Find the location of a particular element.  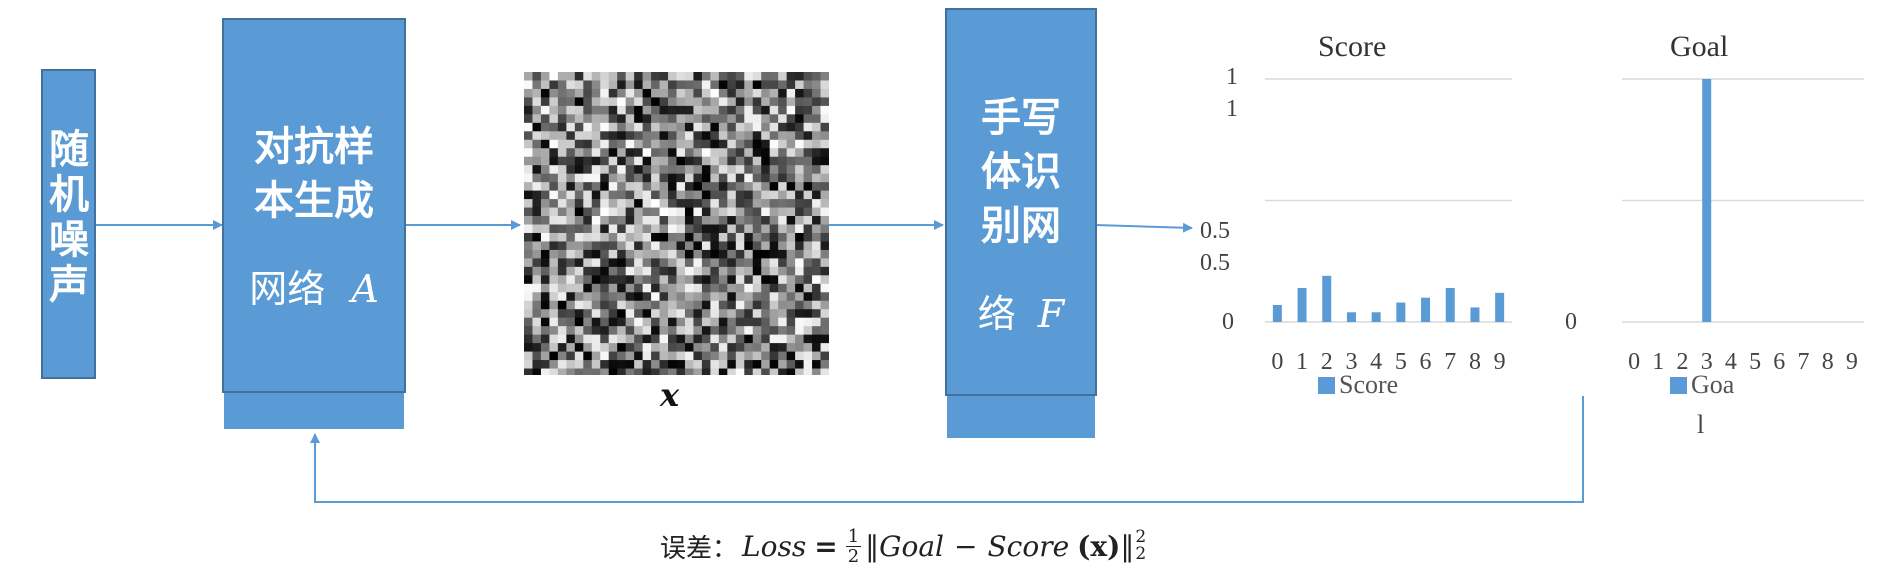

goal-legend: Goa is located at coordinates (1702, 385).